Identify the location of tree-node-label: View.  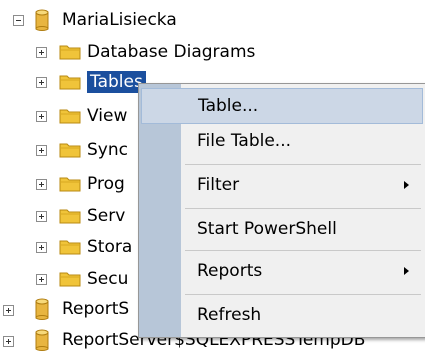
(107, 116).